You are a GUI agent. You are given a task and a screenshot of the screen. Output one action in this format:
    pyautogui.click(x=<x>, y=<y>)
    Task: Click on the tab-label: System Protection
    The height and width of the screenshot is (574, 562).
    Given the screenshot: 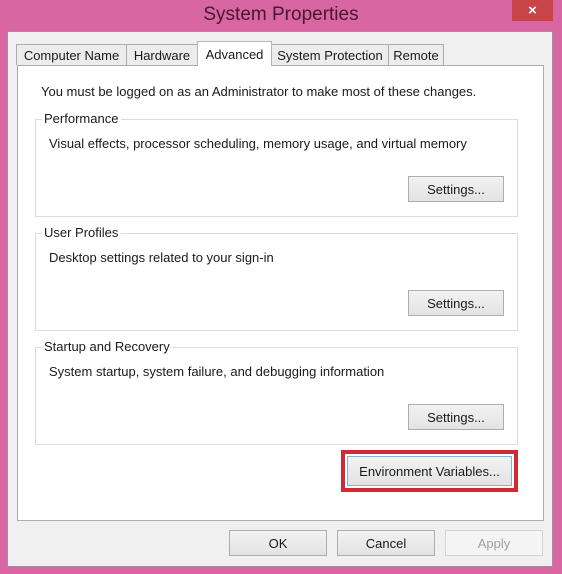 What is the action you would take?
    pyautogui.click(x=330, y=55)
    